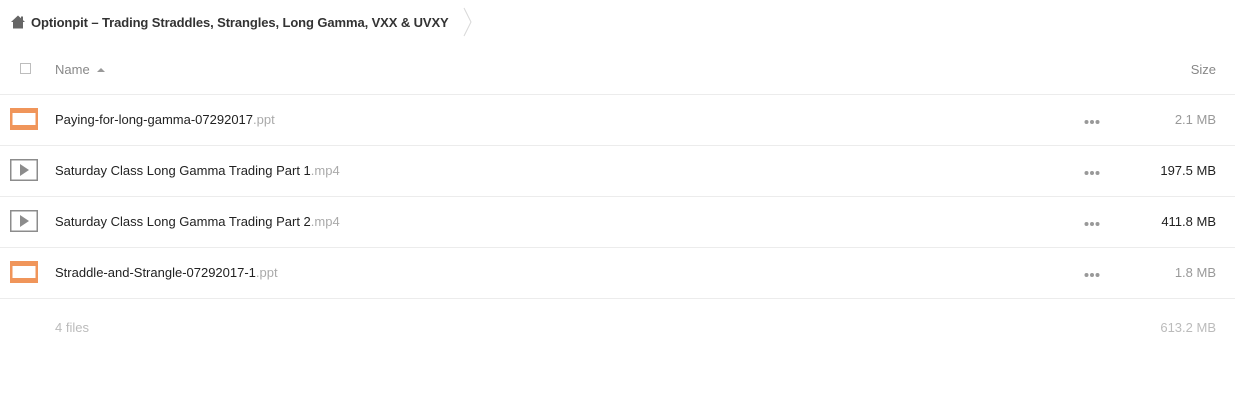 Image resolution: width=1235 pixels, height=406 pixels. I want to click on file-size: 2.1 MB, so click(1195, 119).